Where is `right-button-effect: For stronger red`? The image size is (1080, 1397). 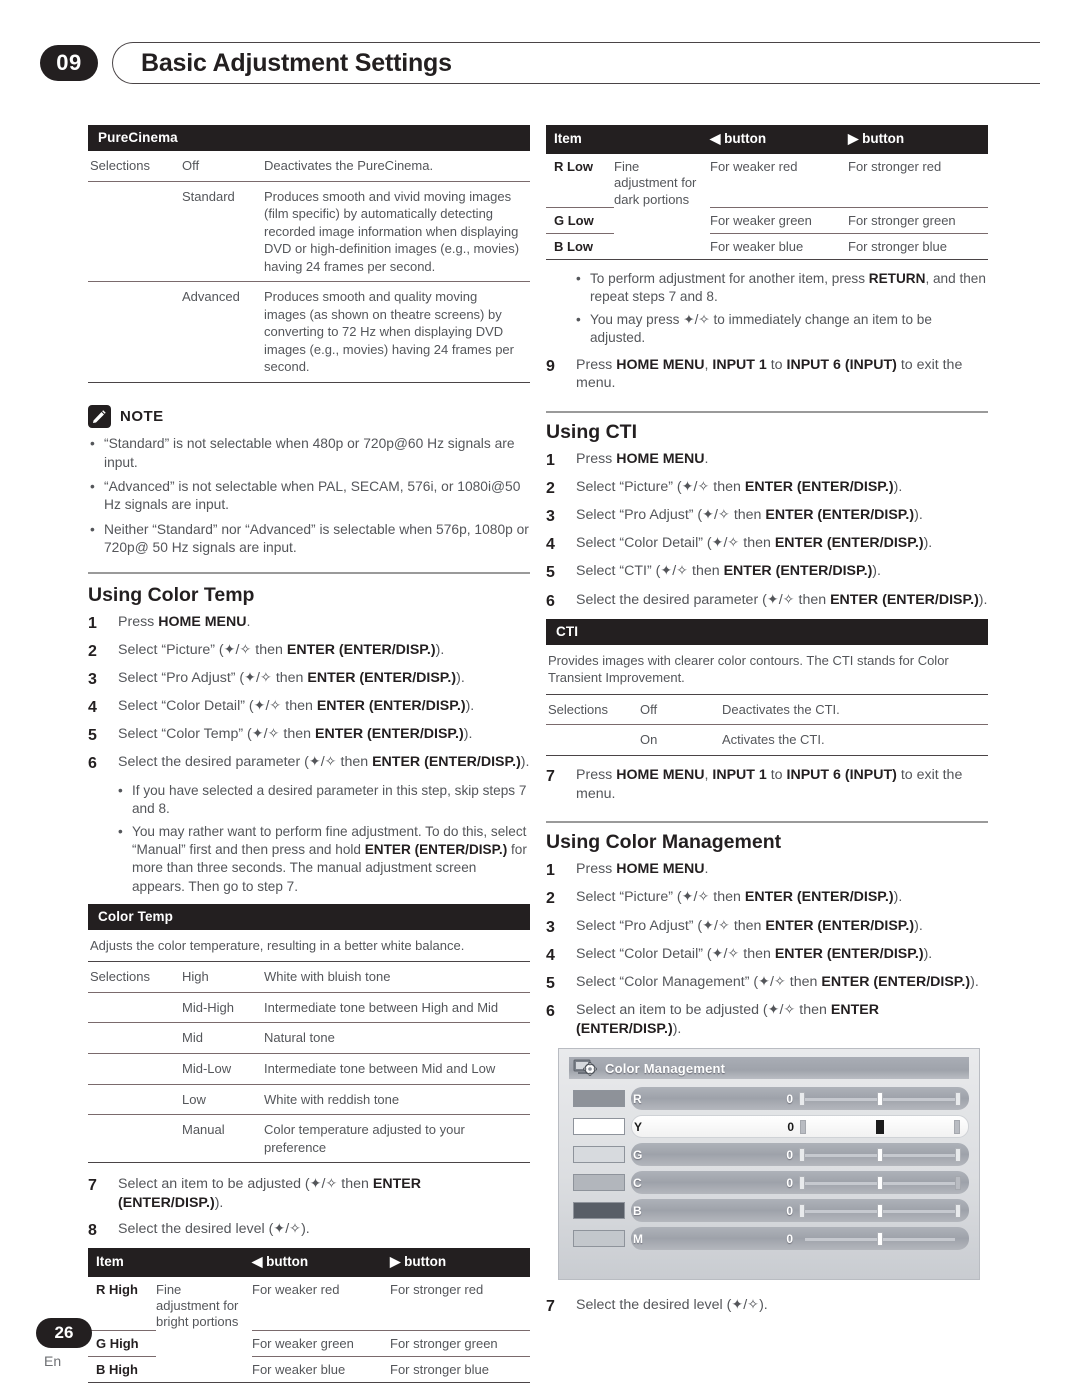 right-button-effect: For stronger red is located at coordinates (918, 181).